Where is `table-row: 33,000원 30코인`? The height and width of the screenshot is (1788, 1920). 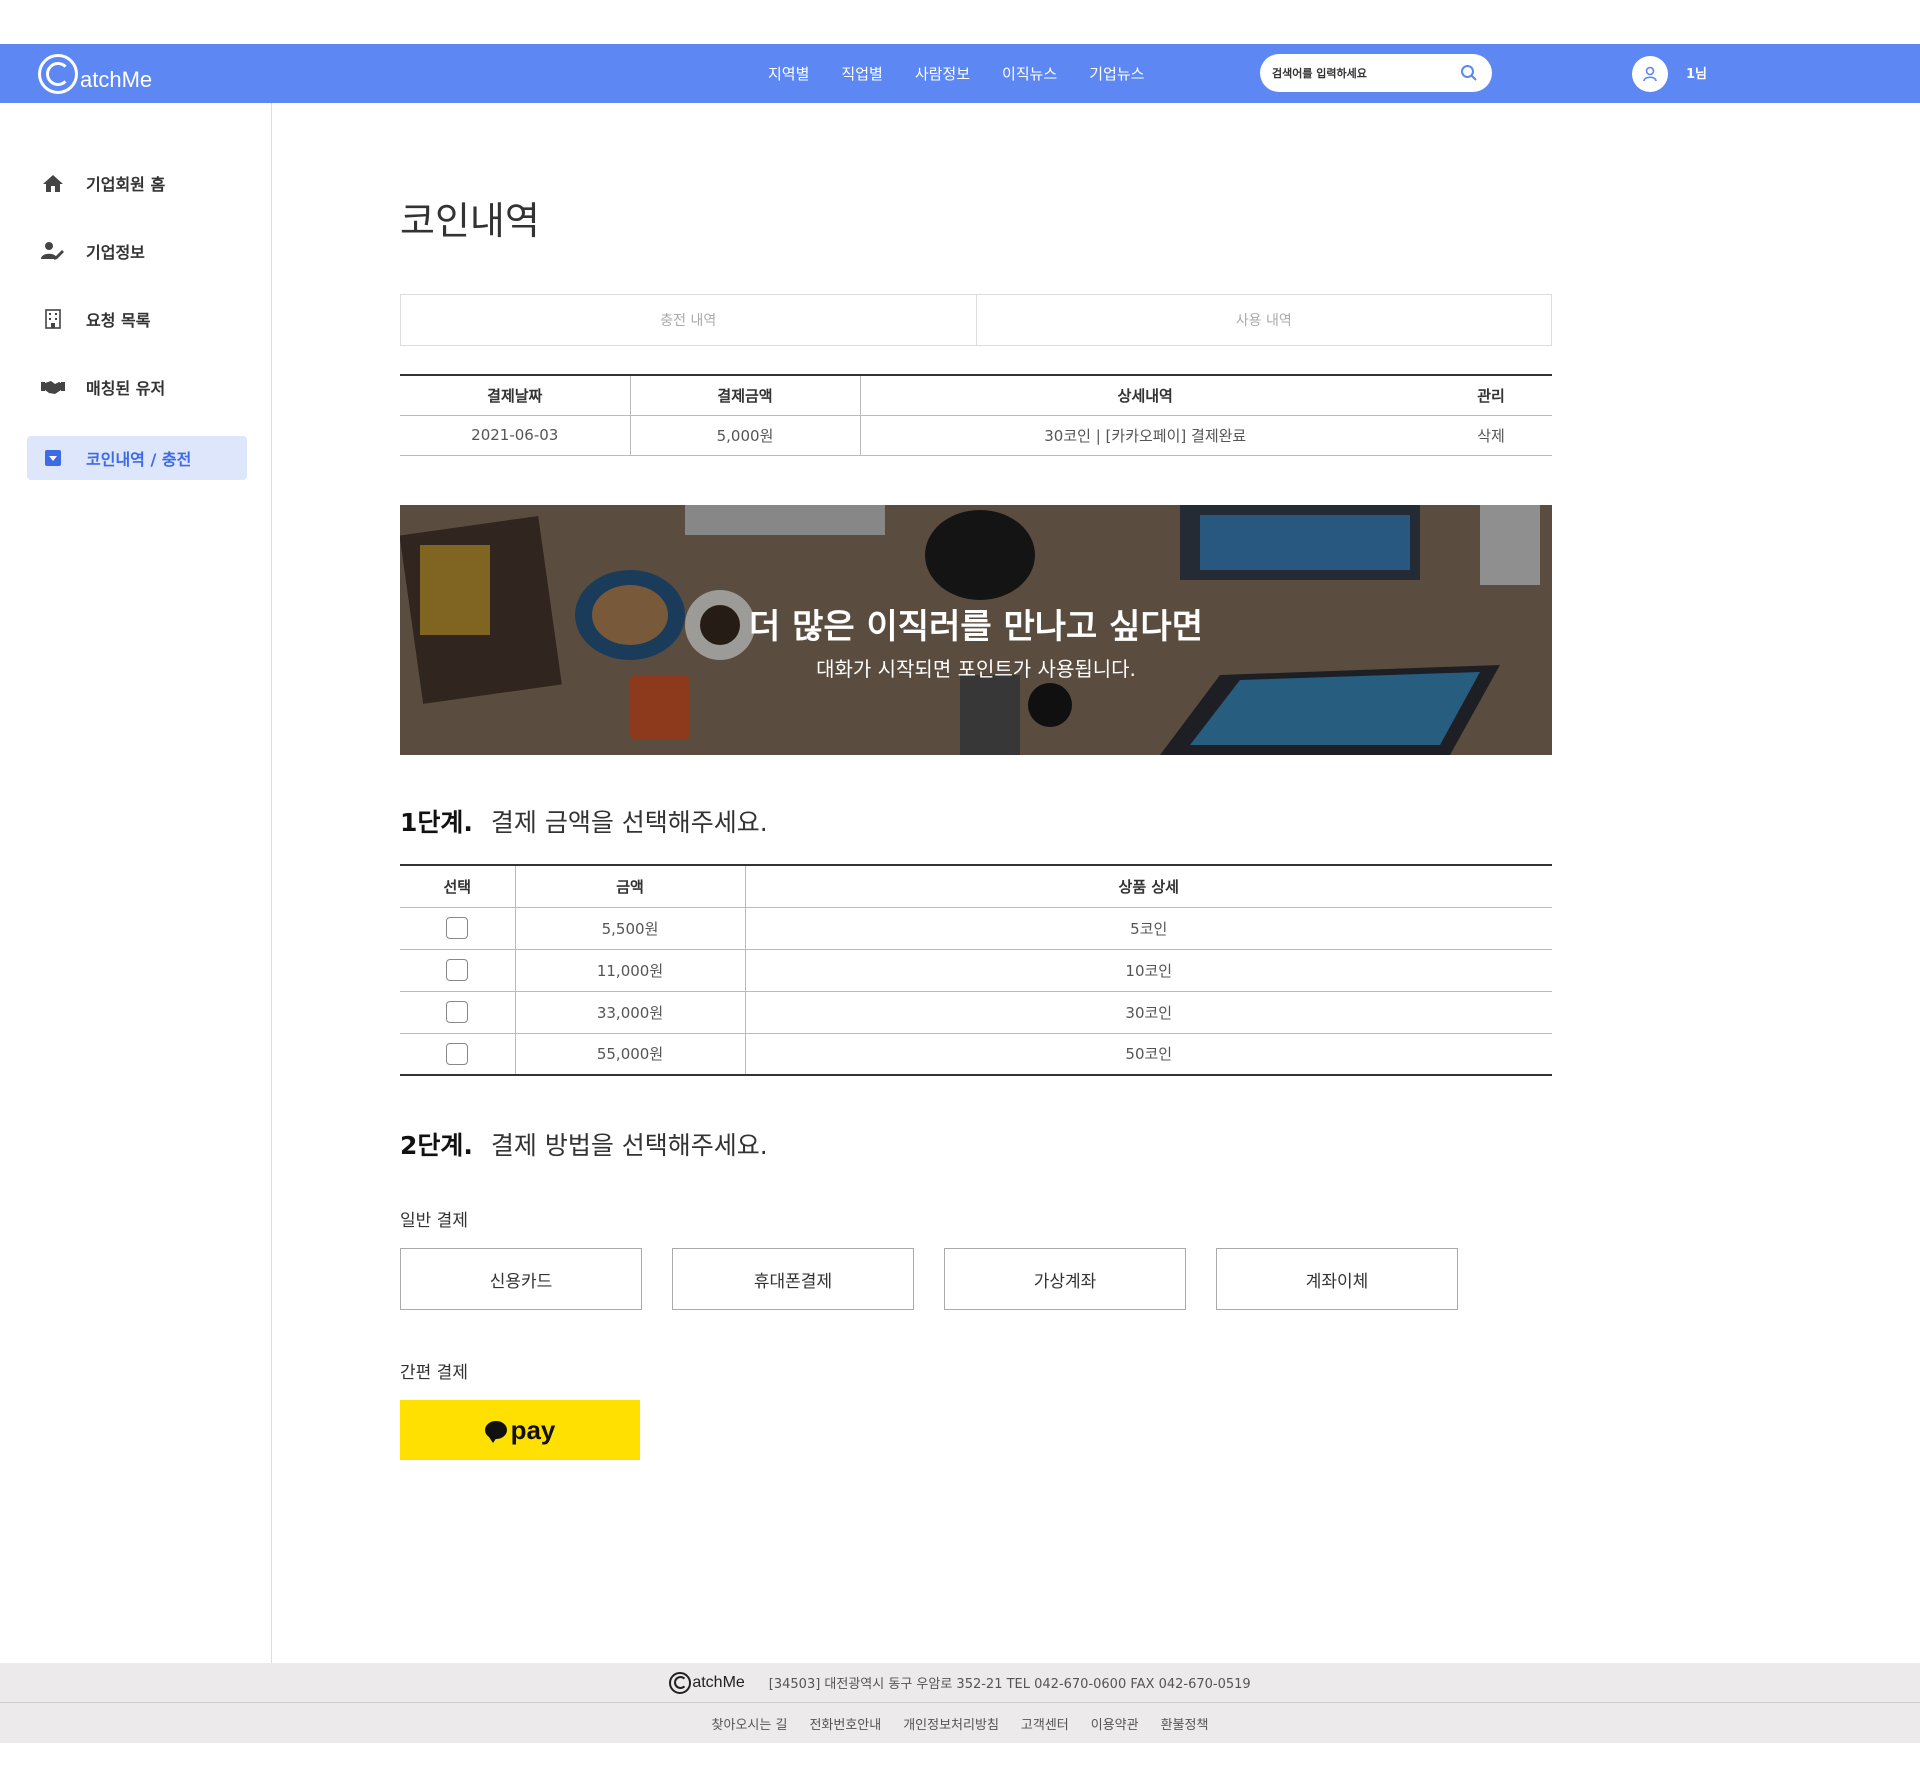
table-row: 33,000원 30코인 is located at coordinates (976, 1012).